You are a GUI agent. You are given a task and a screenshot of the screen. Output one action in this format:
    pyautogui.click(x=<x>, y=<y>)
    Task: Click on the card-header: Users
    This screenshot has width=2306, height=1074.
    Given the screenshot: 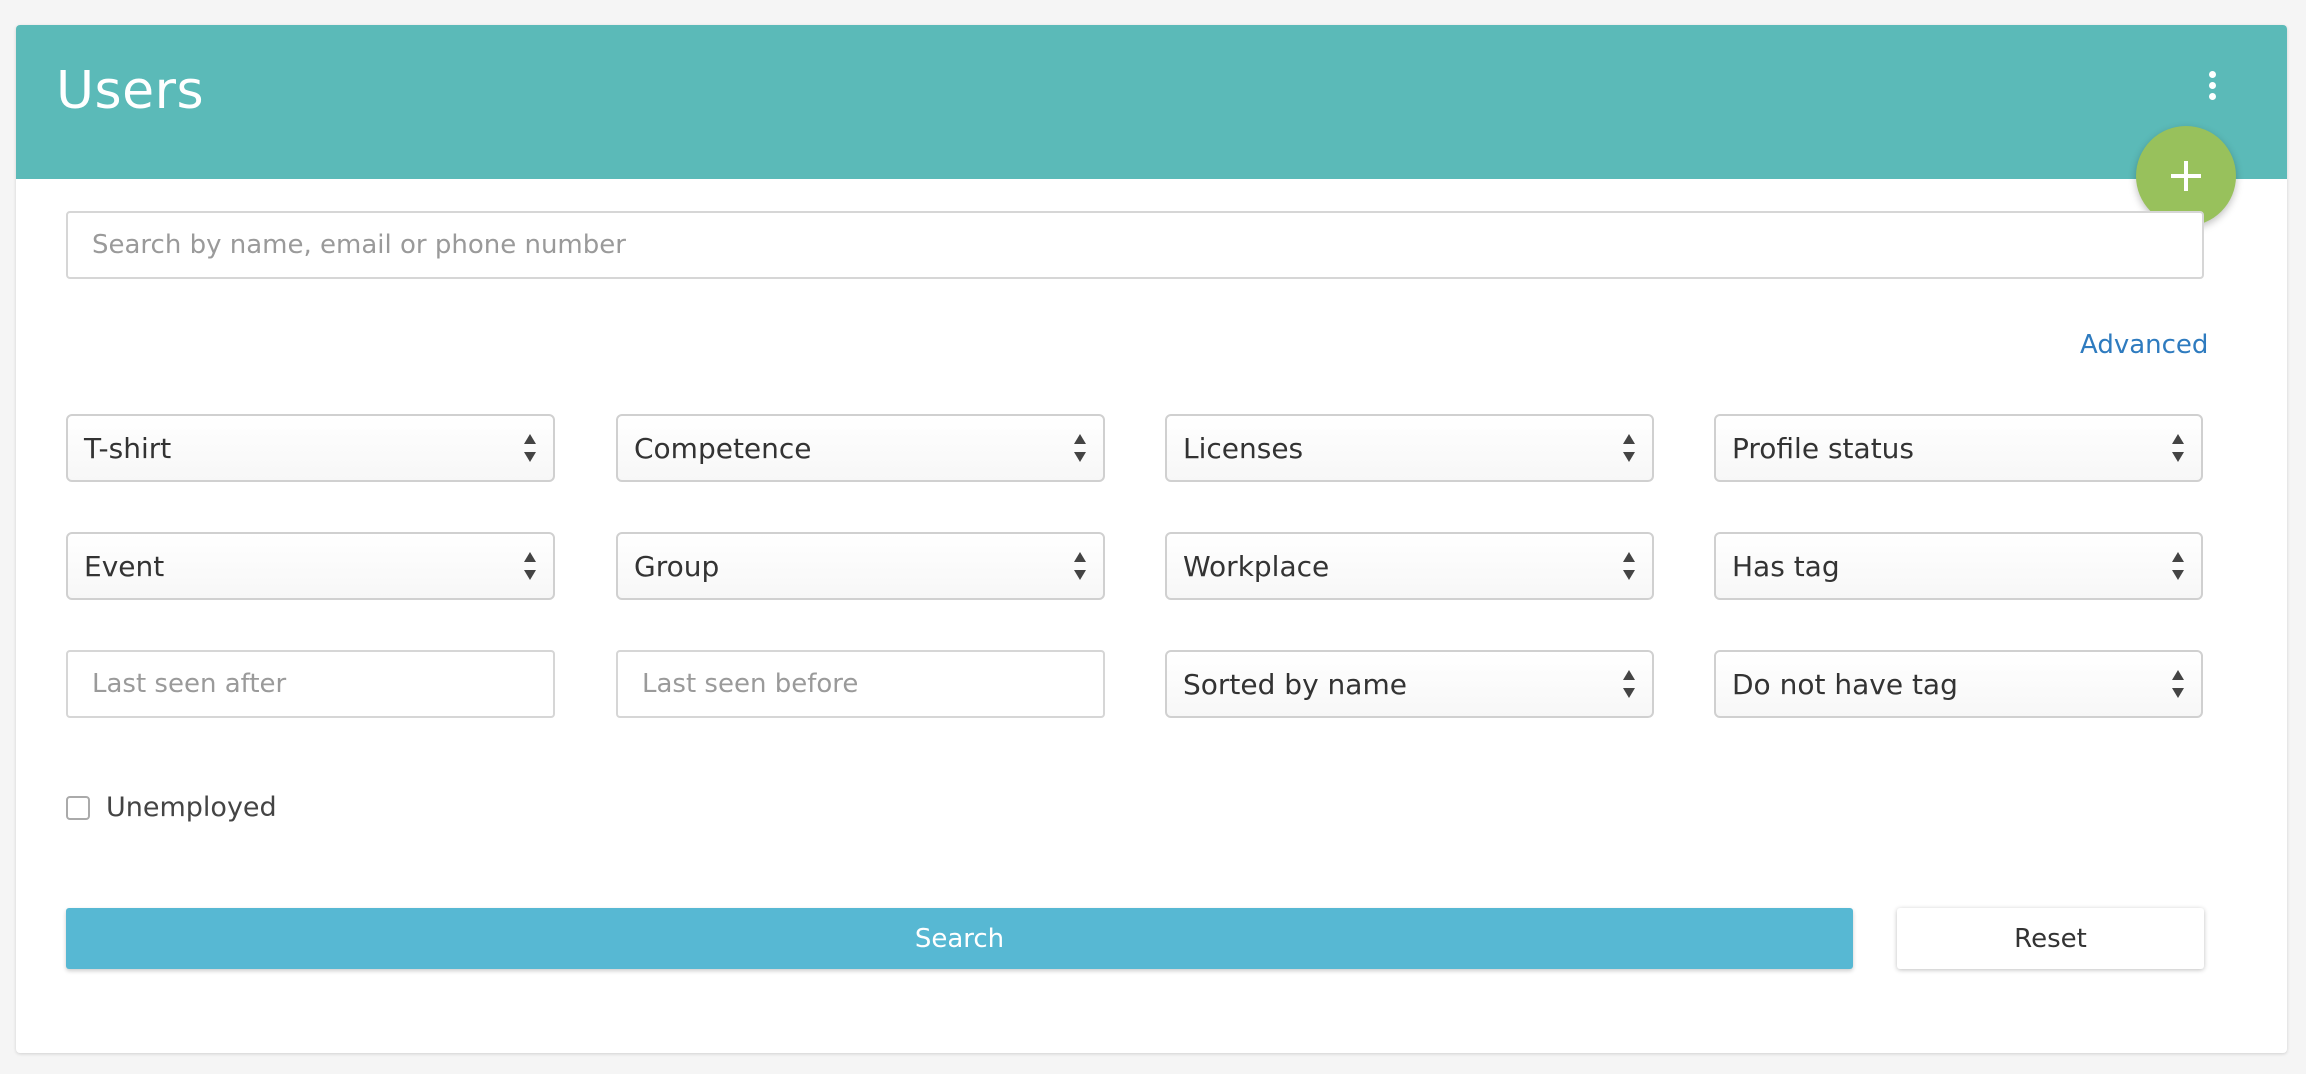 What is the action you would take?
    pyautogui.click(x=1151, y=102)
    